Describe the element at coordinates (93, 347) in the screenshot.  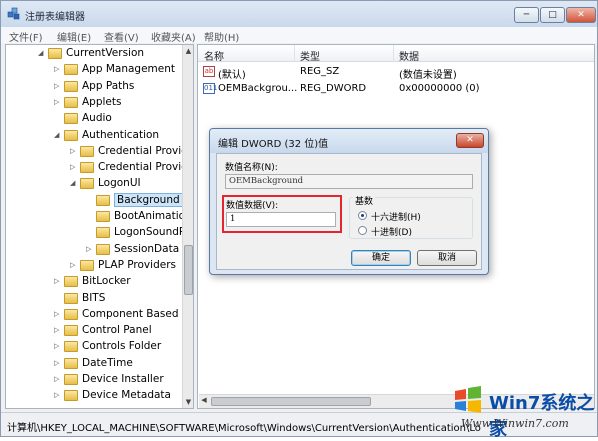
I see `tree-node: ▷ Controls Folder` at that location.